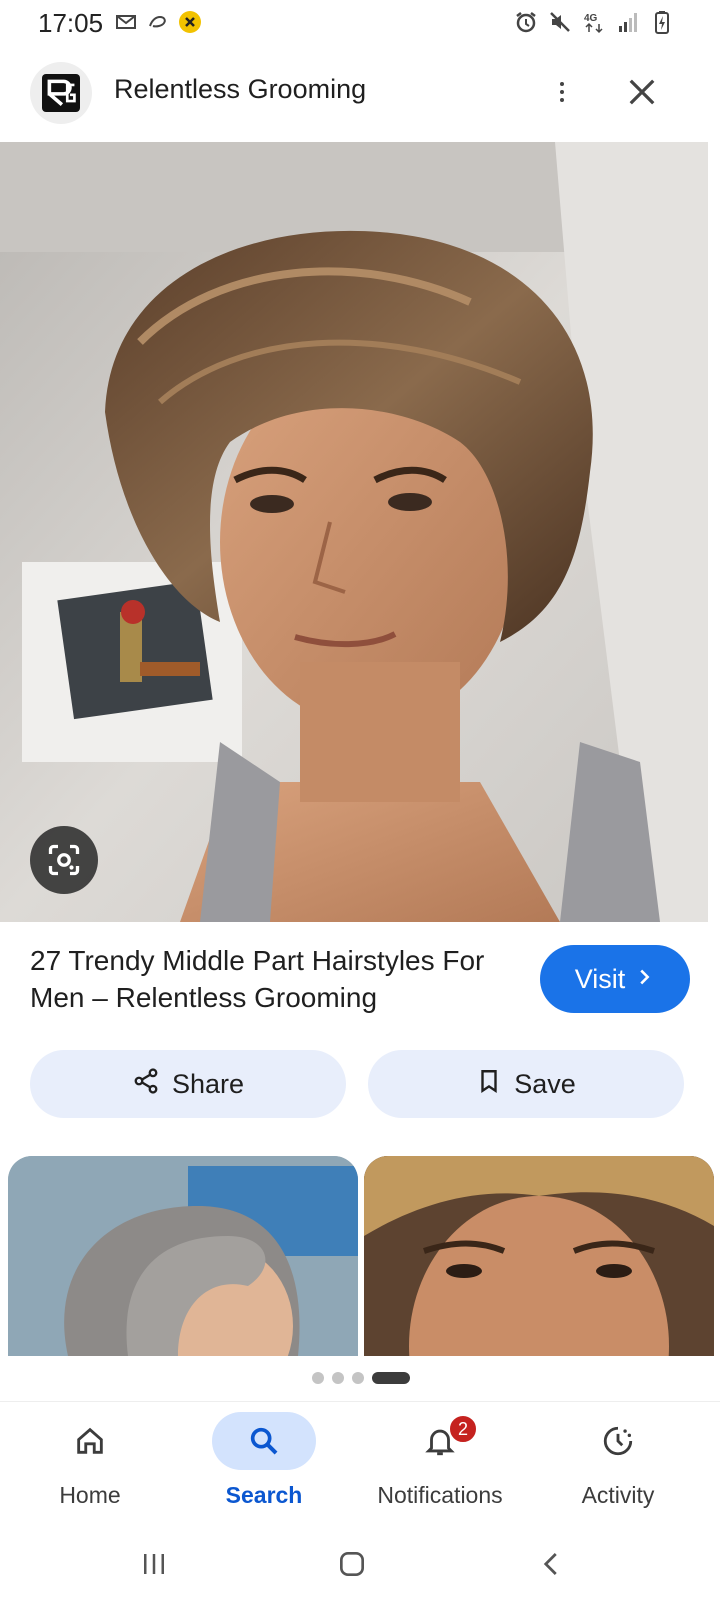 This screenshot has width=720, height=1600. What do you see at coordinates (591, 18) in the screenshot?
I see `svg-text: 4G` at bounding box center [591, 18].